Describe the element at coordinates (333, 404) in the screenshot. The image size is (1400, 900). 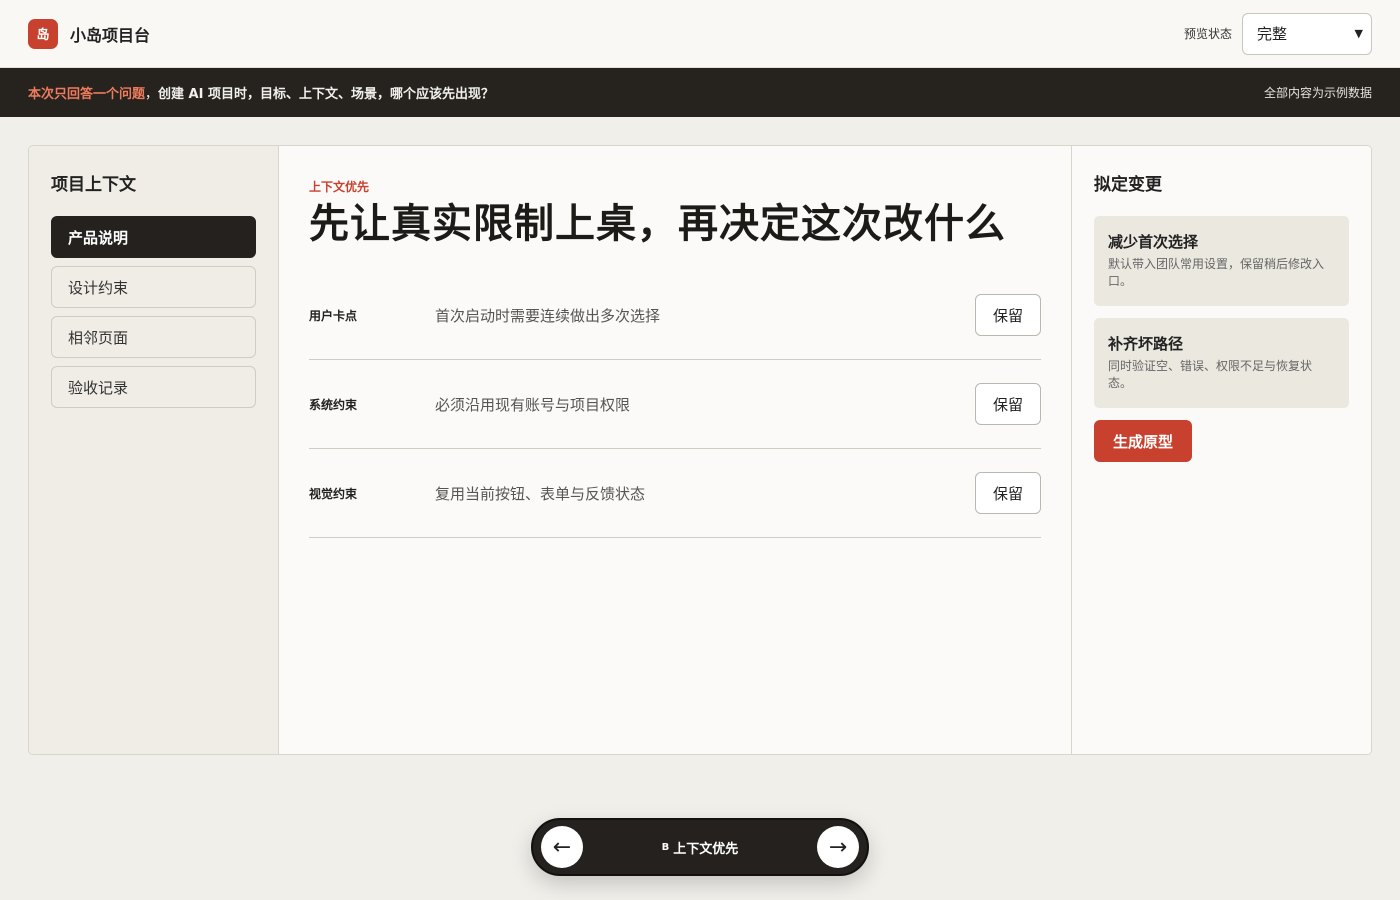
I see `constraint-label: 系统约束` at that location.